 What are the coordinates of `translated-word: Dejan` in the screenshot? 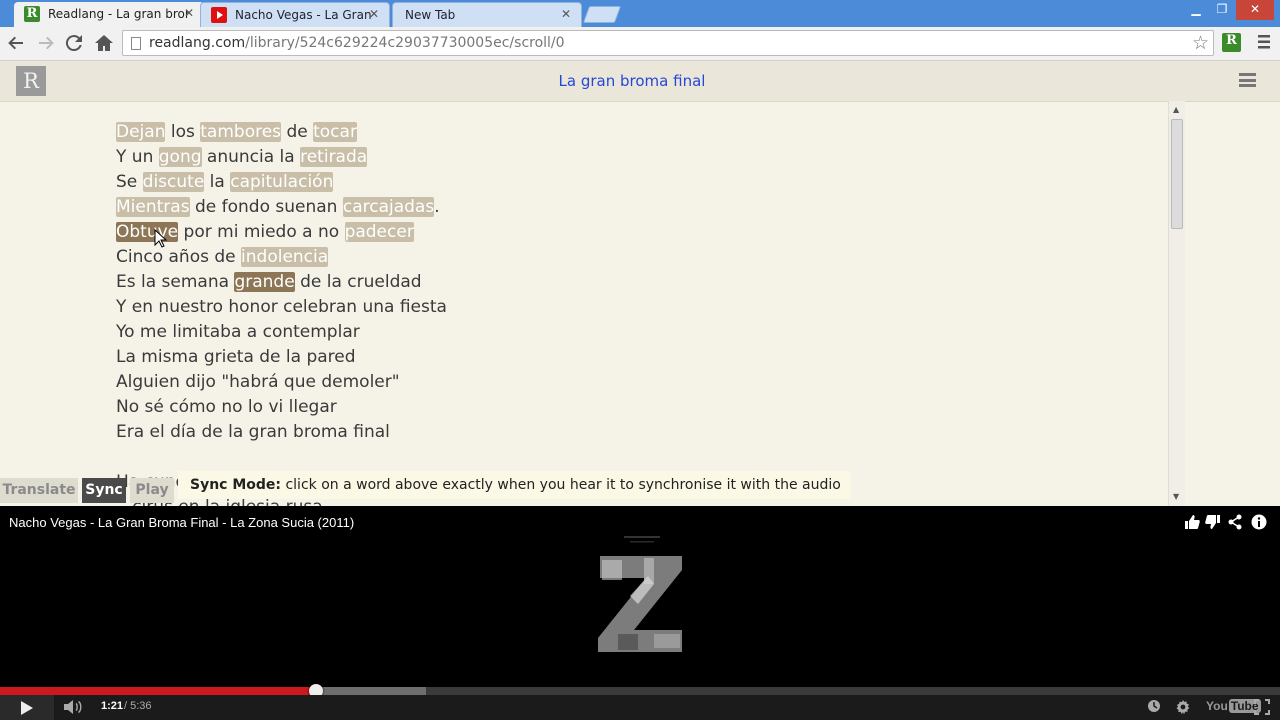 It's located at (141, 132).